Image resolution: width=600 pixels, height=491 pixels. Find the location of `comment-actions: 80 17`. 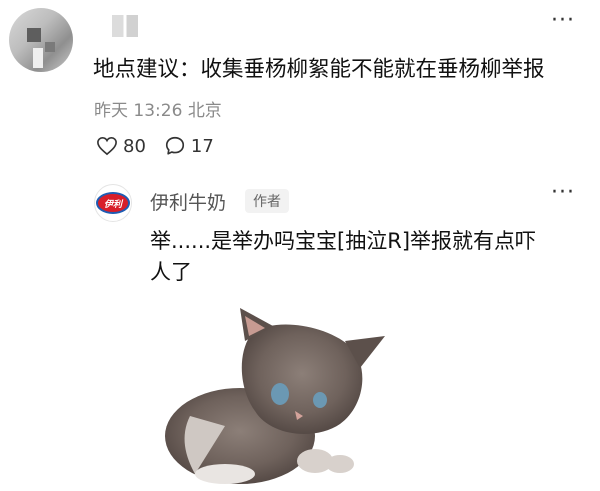

comment-actions: 80 17 is located at coordinates (155, 146).